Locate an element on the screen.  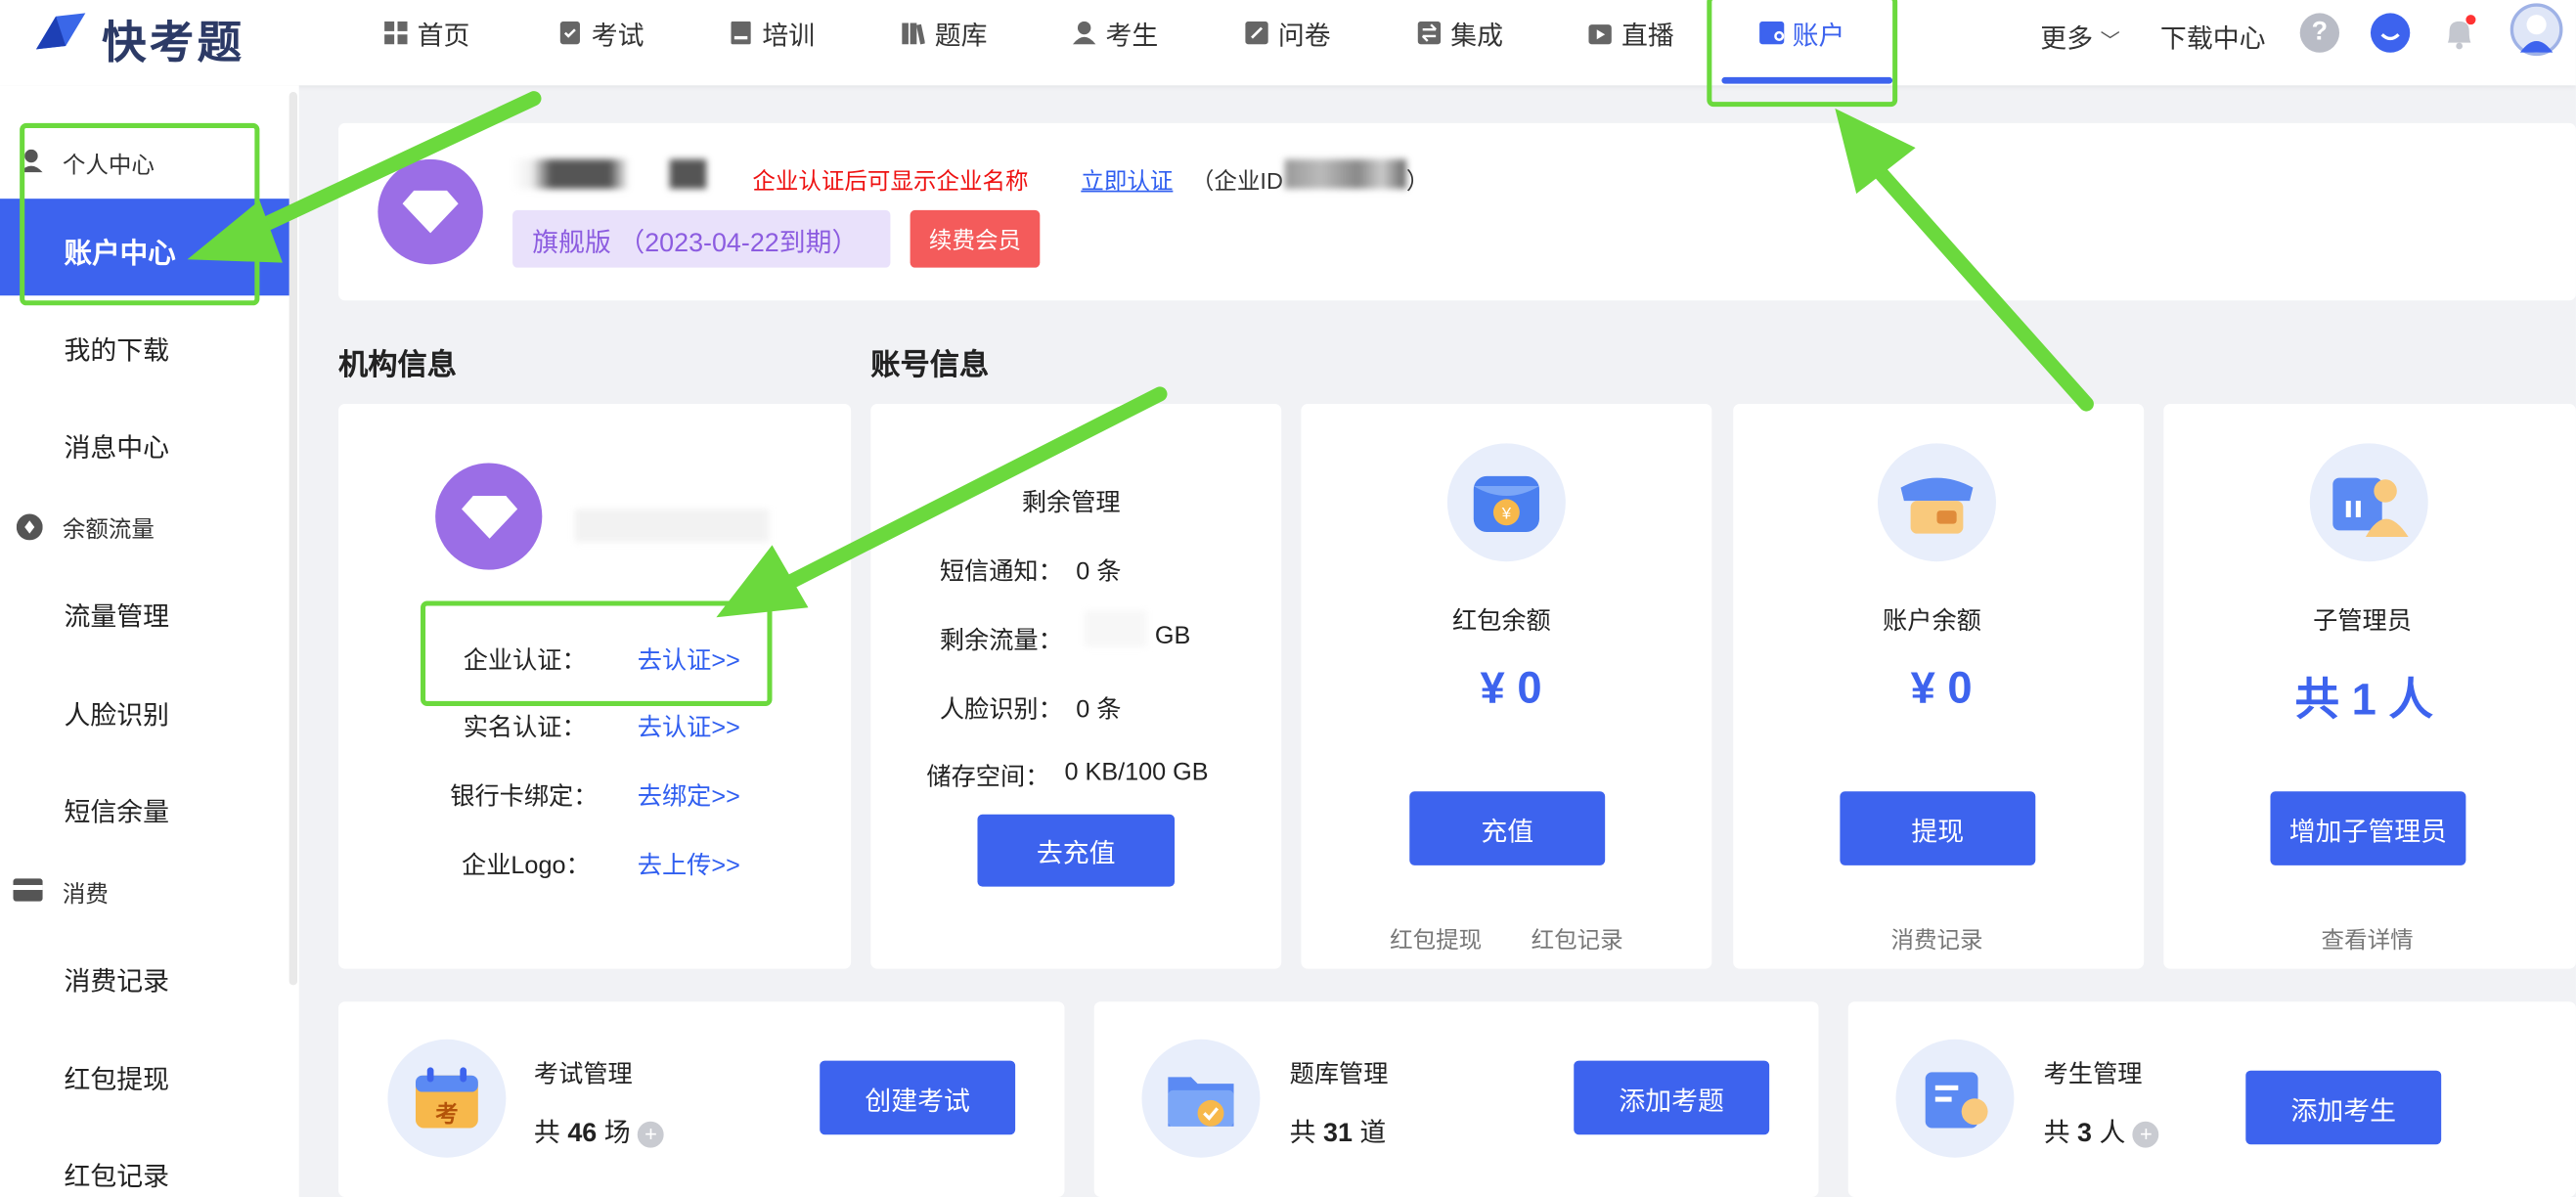
arrow-to-account-nav is located at coordinates (1964, 260).